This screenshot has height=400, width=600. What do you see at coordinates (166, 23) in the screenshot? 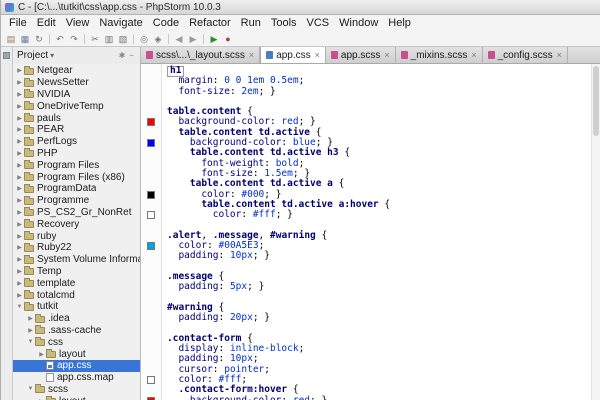
I see `menu-item-code: Code` at bounding box center [166, 23].